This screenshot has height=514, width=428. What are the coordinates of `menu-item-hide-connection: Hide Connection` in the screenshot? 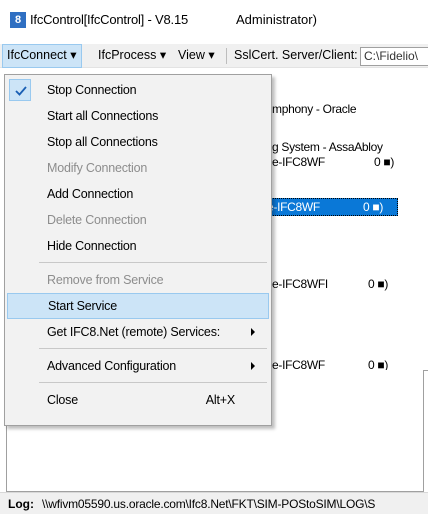 It's located at (138, 246).